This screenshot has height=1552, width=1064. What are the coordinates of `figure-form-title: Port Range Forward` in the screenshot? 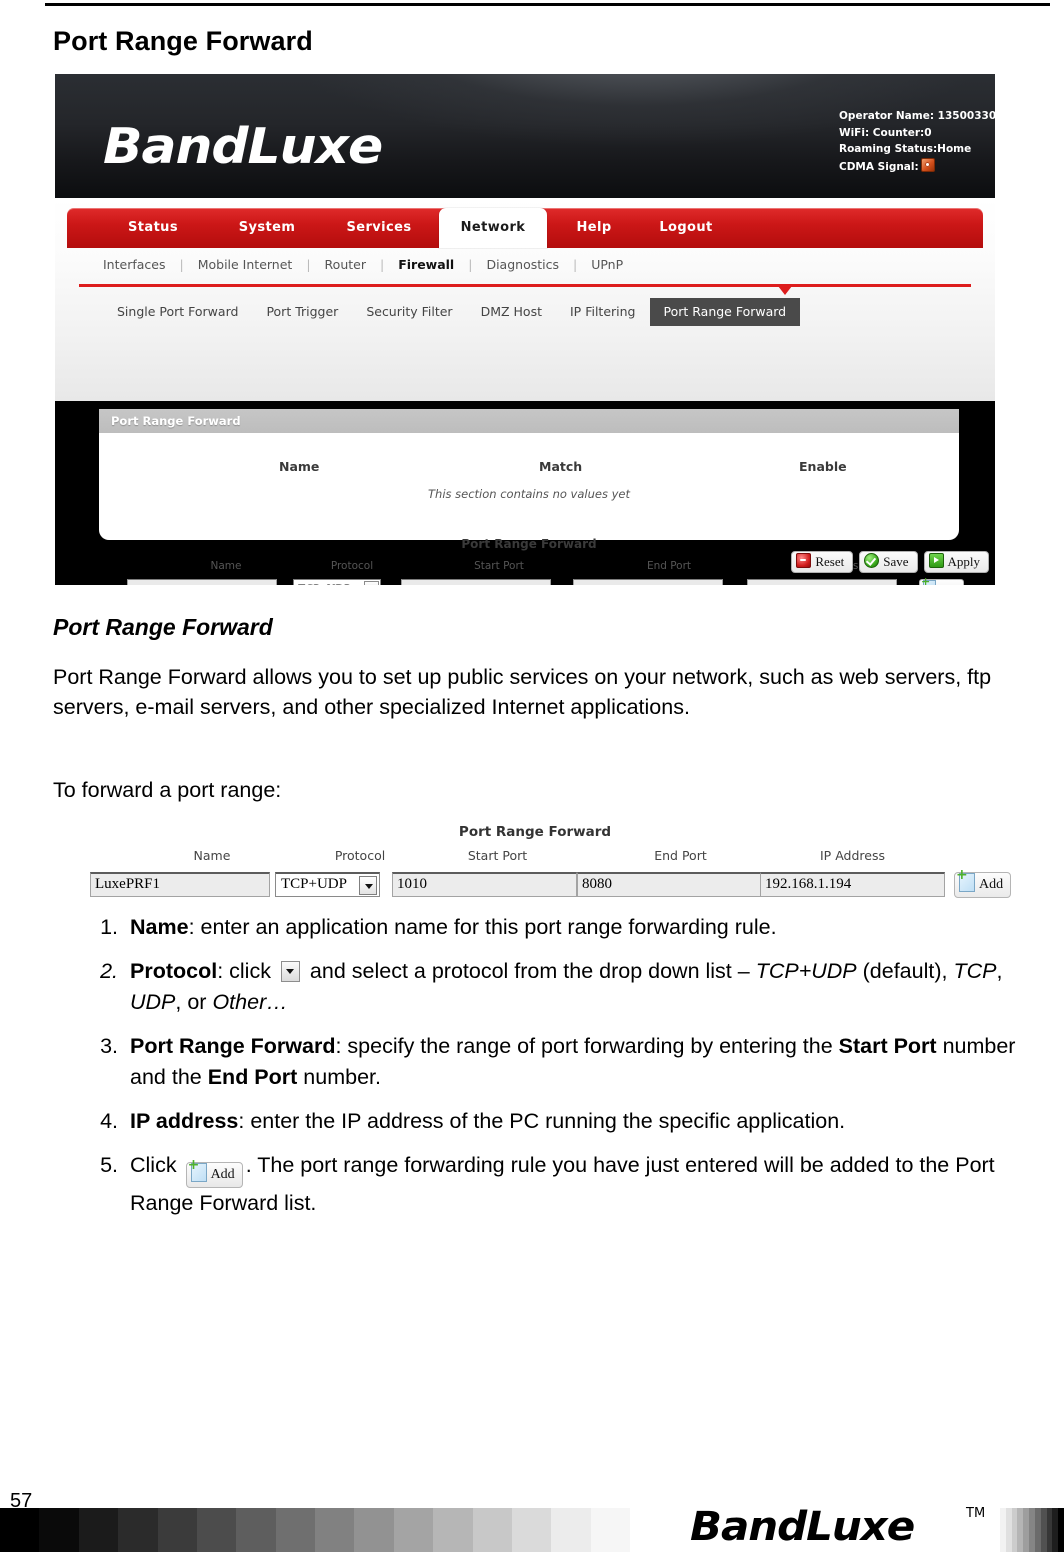 It's located at (535, 832).